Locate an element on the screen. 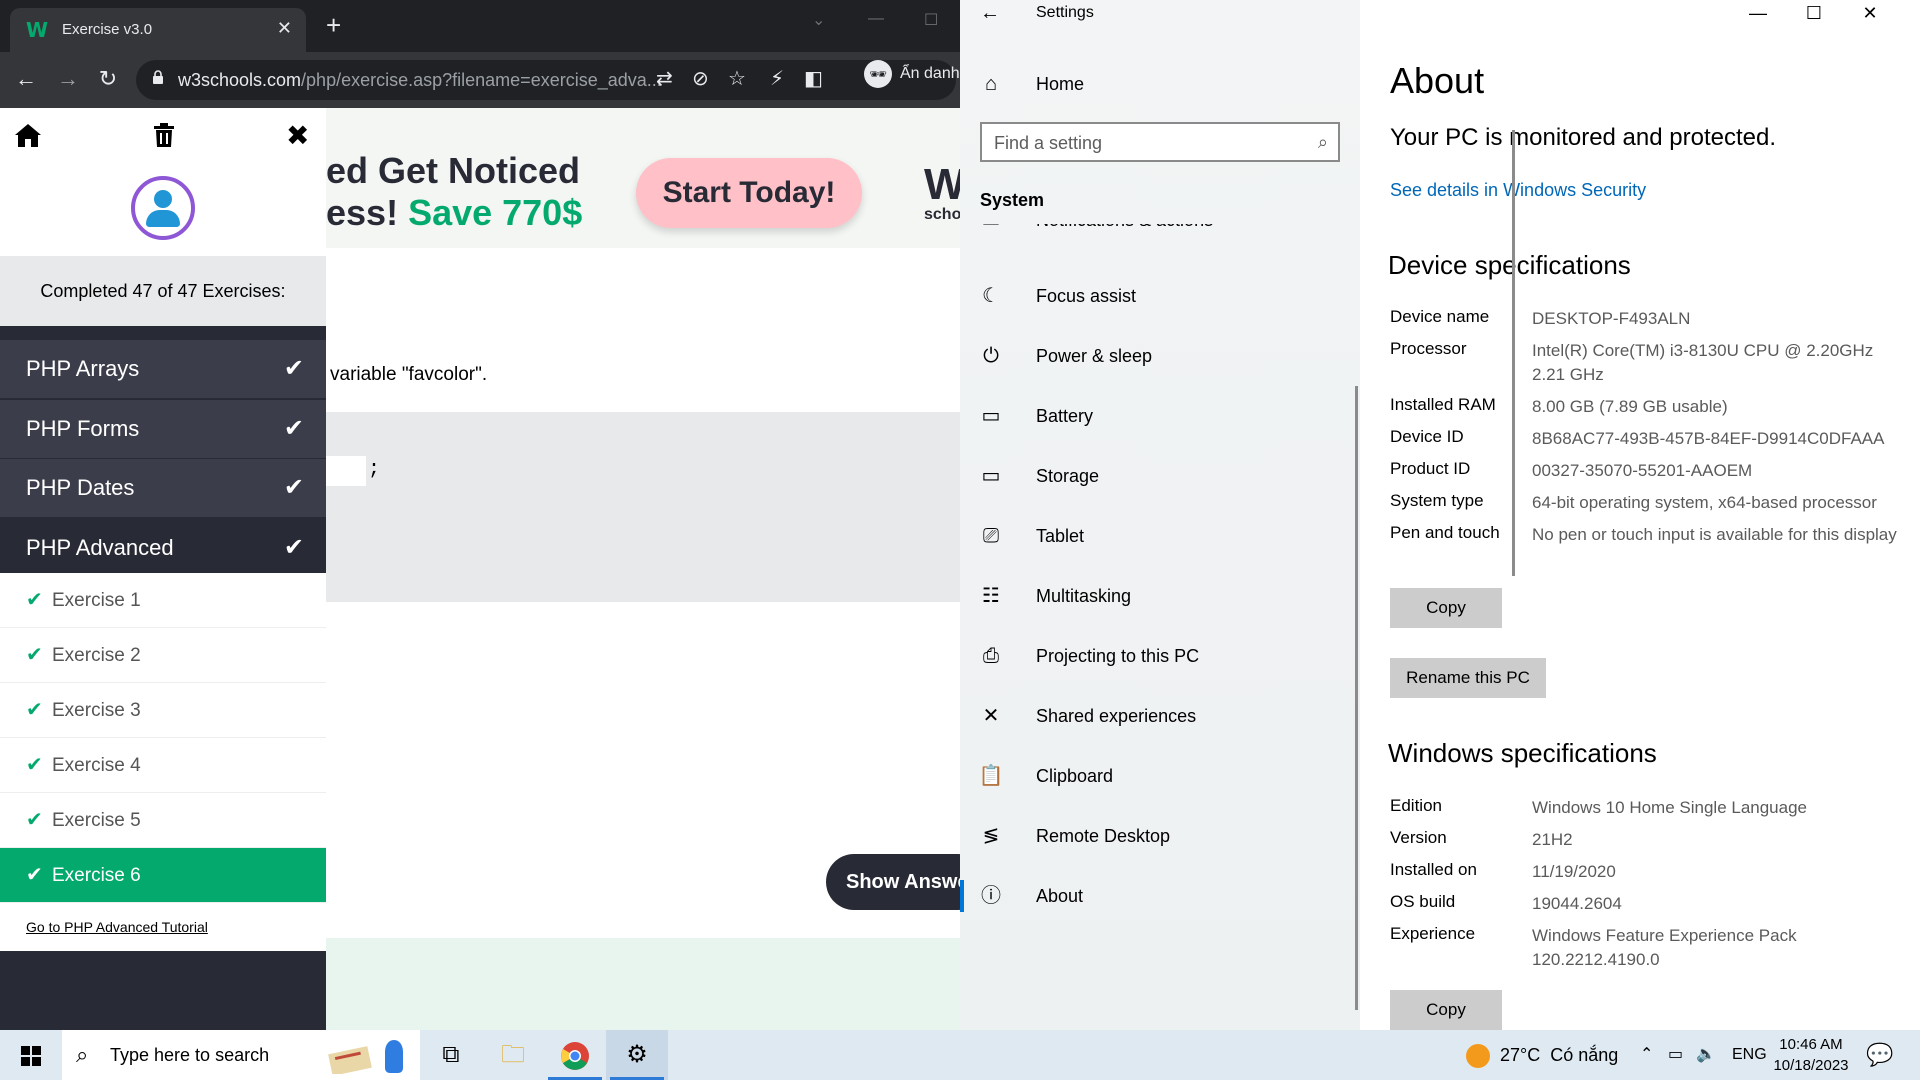 This screenshot has height=1080, width=1920. tablet-icon: ⎚ is located at coordinates (991, 536).